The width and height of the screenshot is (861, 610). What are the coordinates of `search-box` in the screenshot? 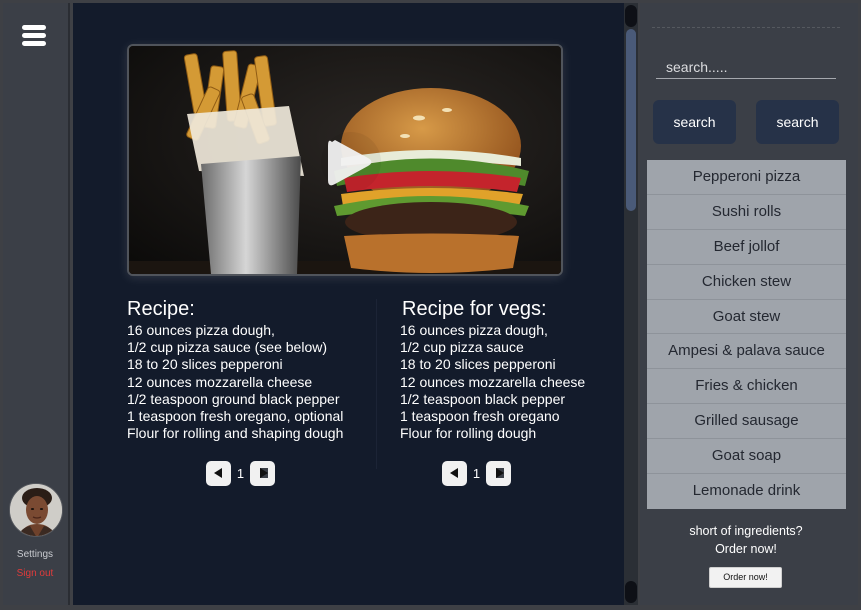 It's located at (746, 53).